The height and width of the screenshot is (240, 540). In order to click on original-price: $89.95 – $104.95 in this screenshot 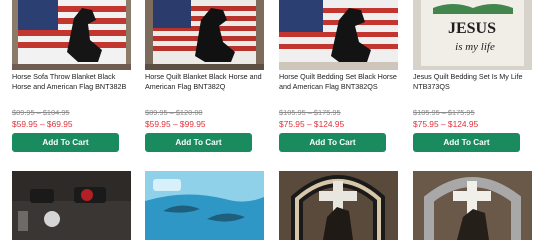, I will do `click(41, 112)`.